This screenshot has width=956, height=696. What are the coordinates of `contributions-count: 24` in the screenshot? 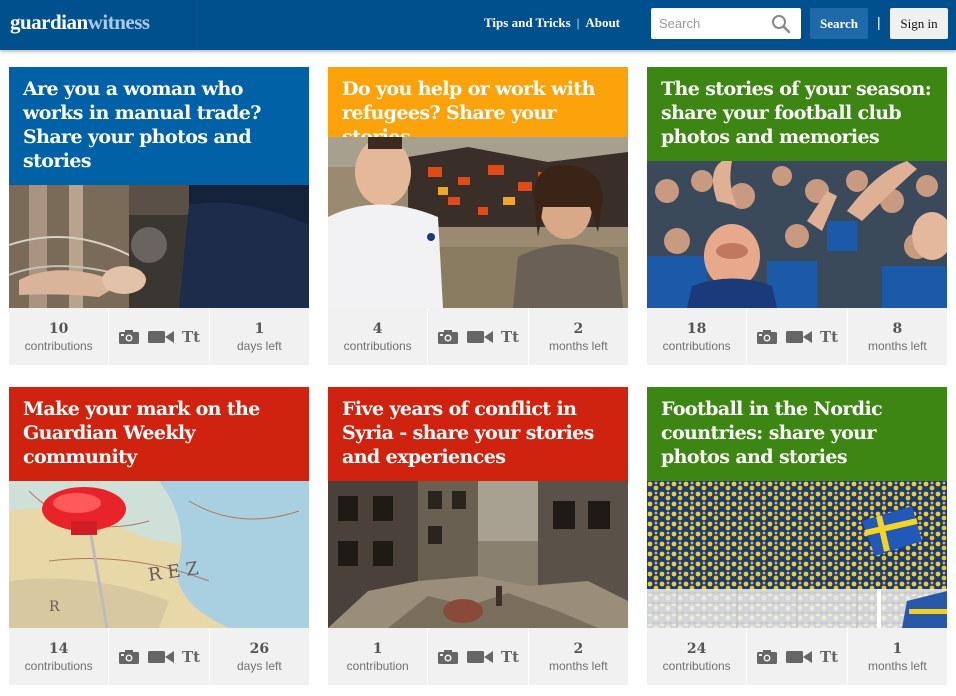 It's located at (696, 648).